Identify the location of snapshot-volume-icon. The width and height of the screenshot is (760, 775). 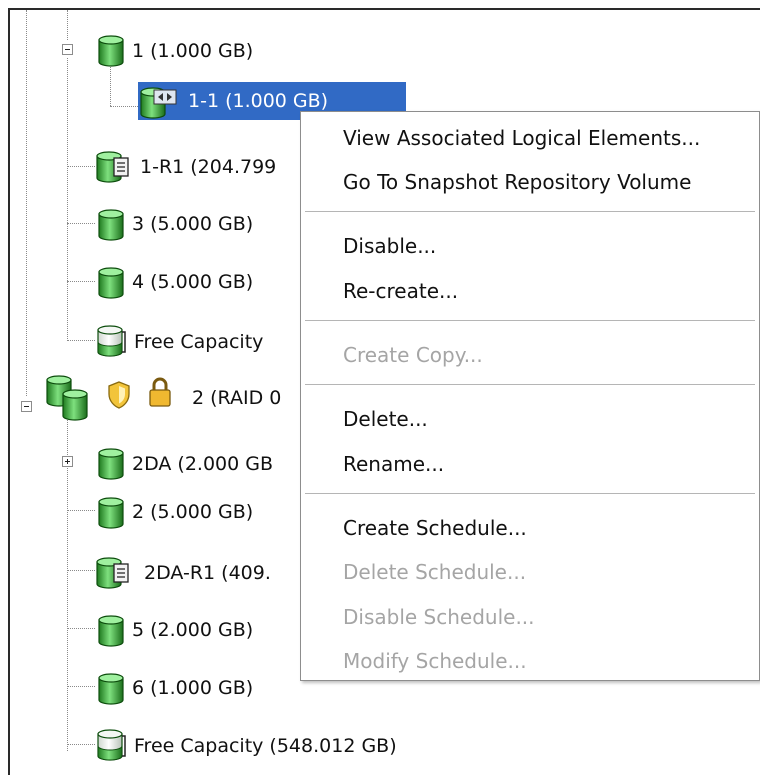
(158, 103).